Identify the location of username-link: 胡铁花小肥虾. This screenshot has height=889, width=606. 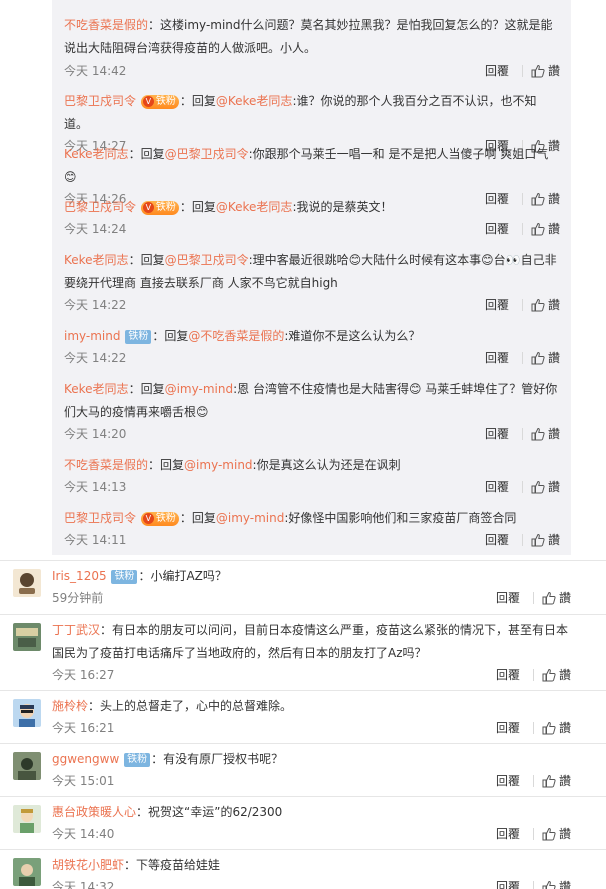
(88, 865).